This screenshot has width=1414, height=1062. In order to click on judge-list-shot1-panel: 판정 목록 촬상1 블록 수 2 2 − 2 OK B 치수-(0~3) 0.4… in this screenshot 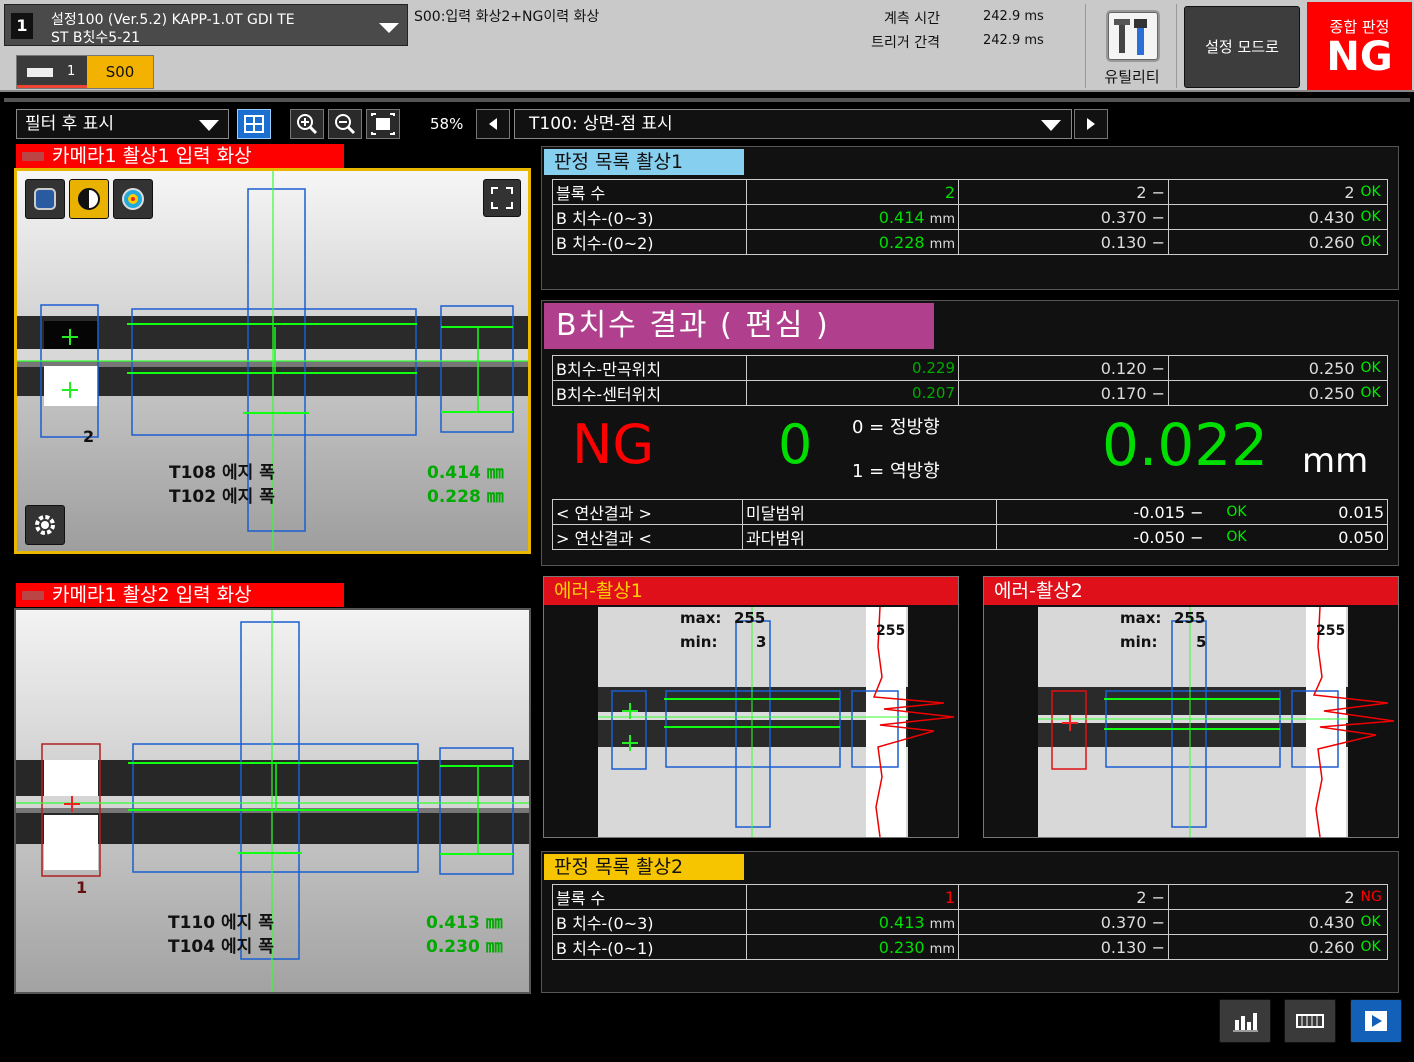, I will do `click(970, 218)`.